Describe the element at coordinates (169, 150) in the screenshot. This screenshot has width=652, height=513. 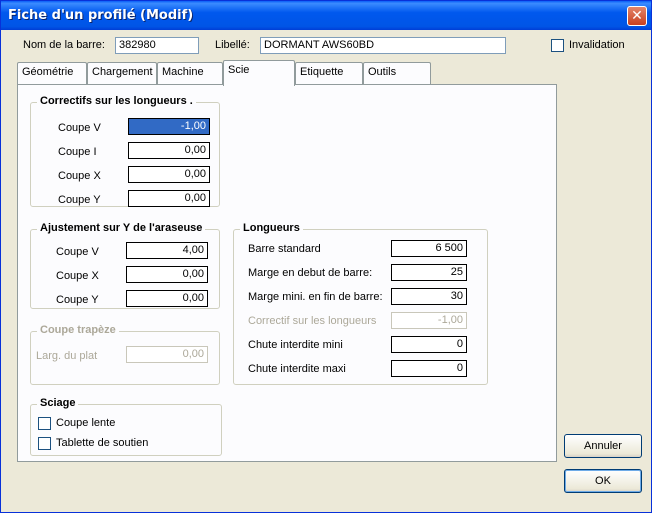
I see `correctif-coupe-i-input: 0,00` at that location.